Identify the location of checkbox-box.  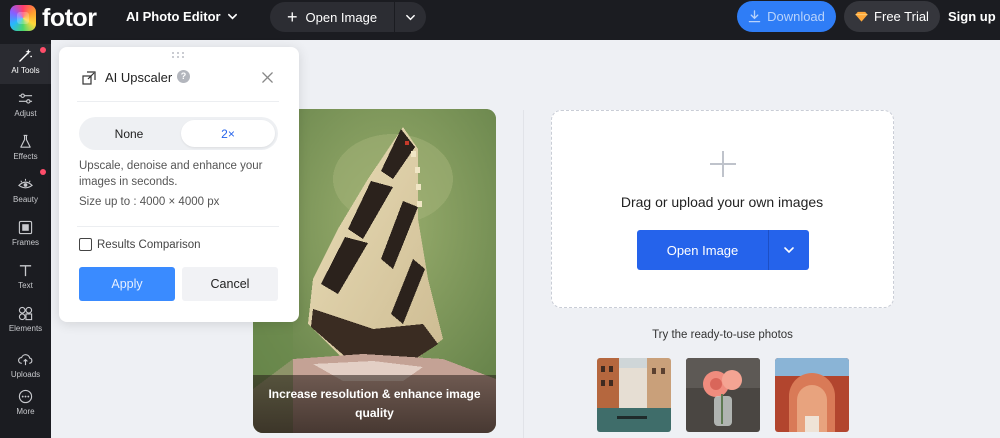
(85, 244).